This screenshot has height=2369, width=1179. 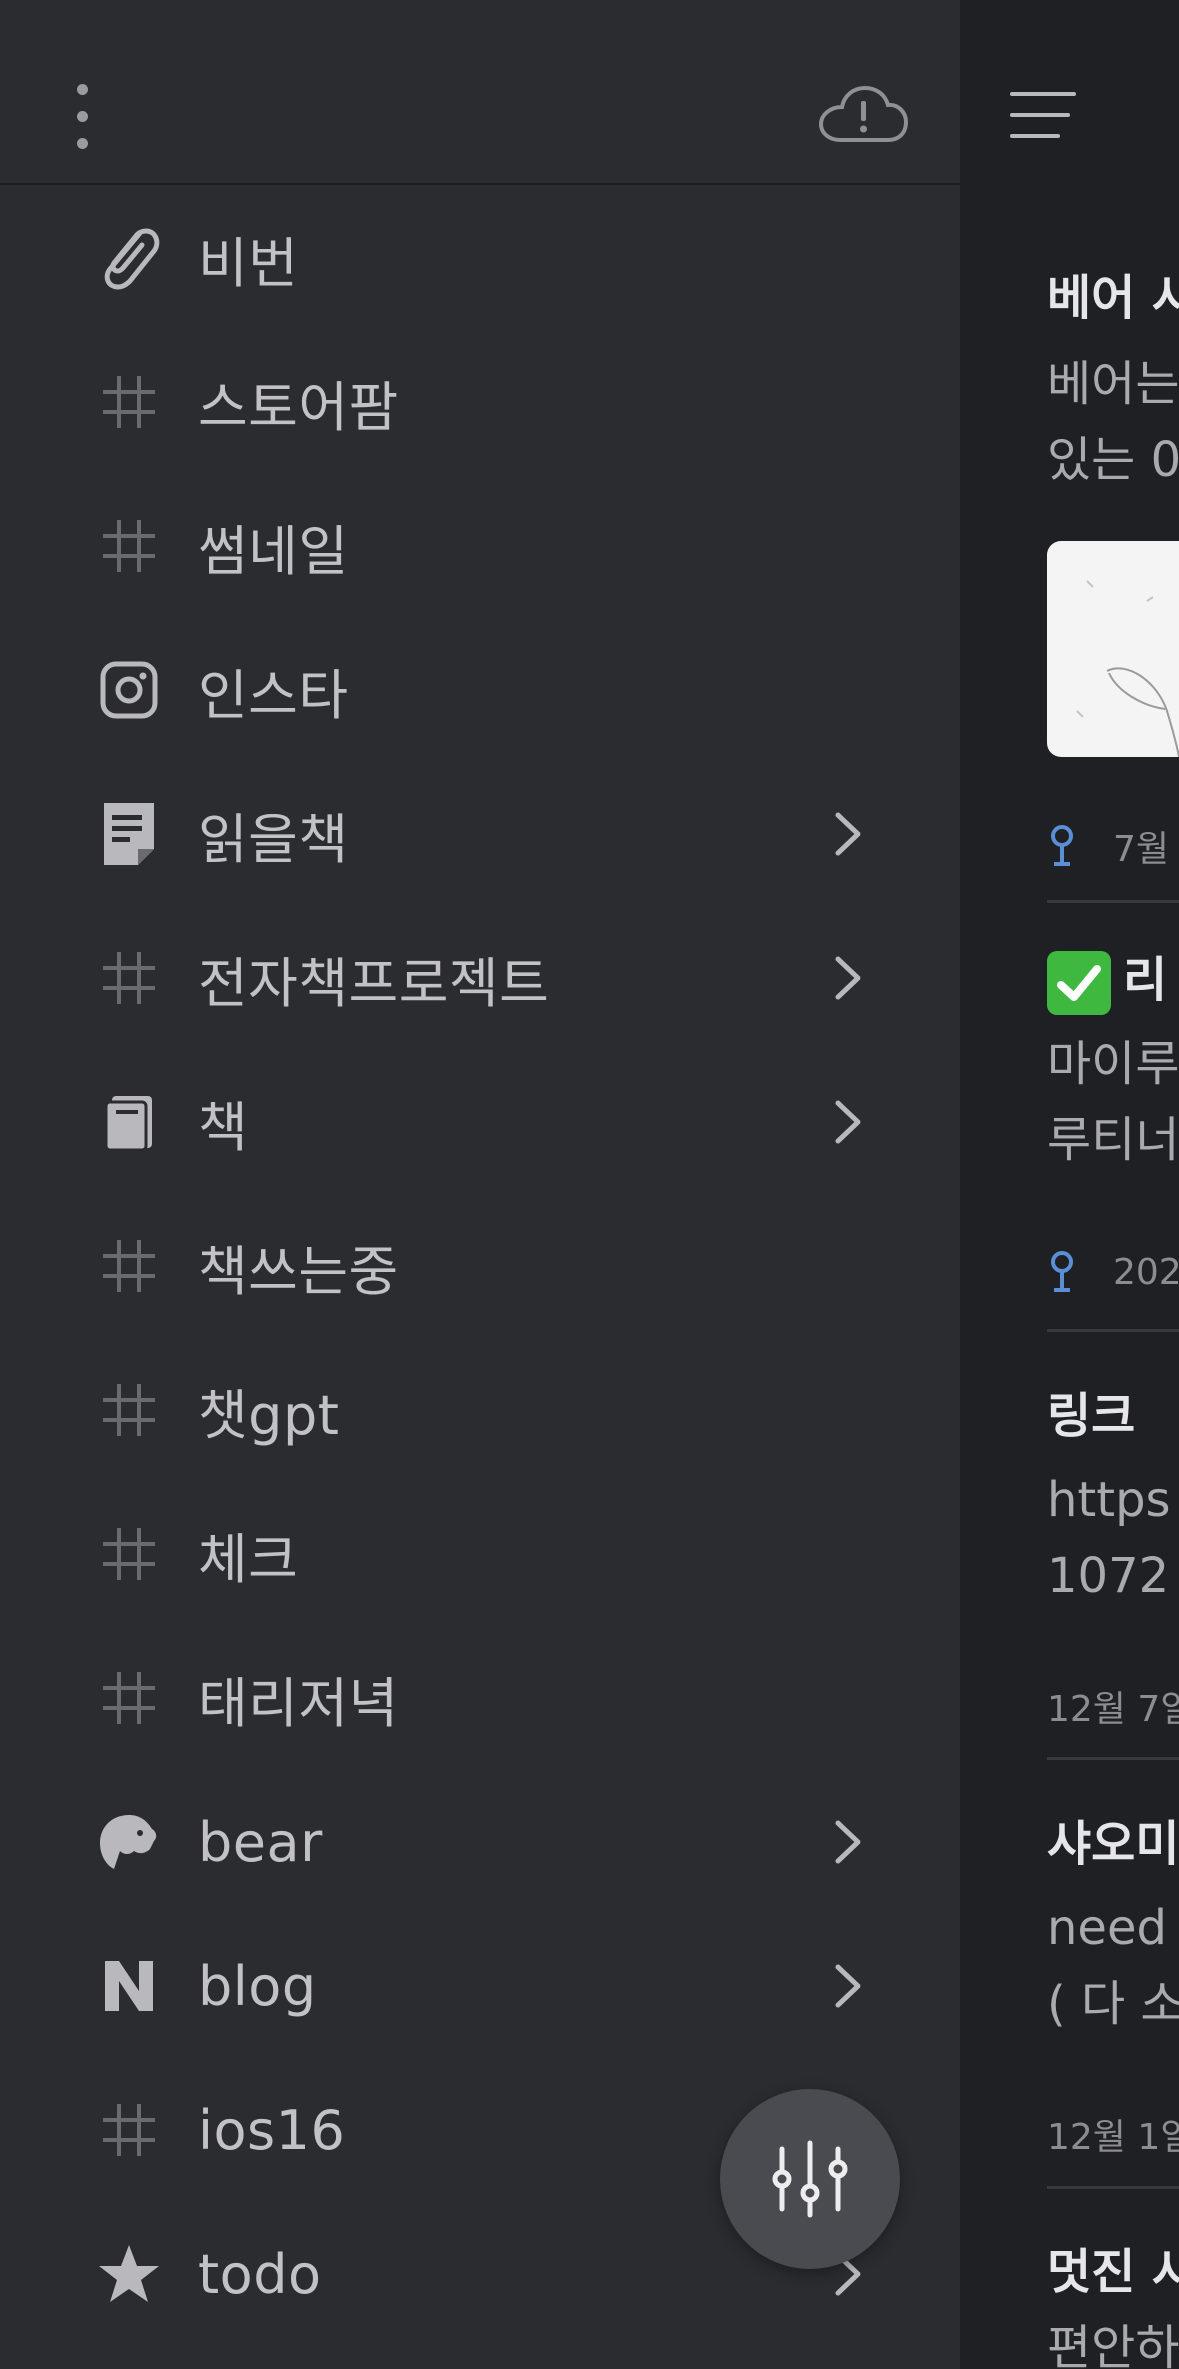 I want to click on note-meta-row: 12월 1일, so click(x=1113, y=2134).